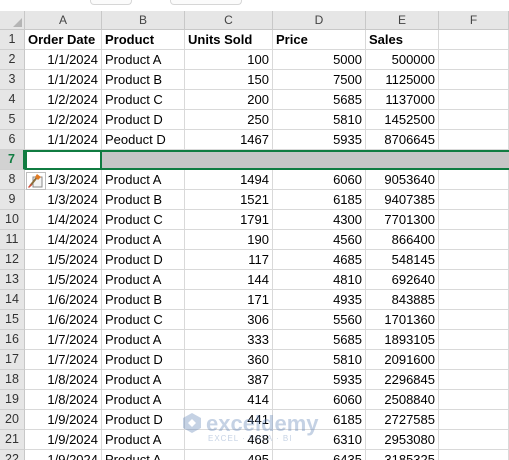 The height and width of the screenshot is (460, 509). What do you see at coordinates (143, 200) in the screenshot?
I see `cell-b9: Product B` at bounding box center [143, 200].